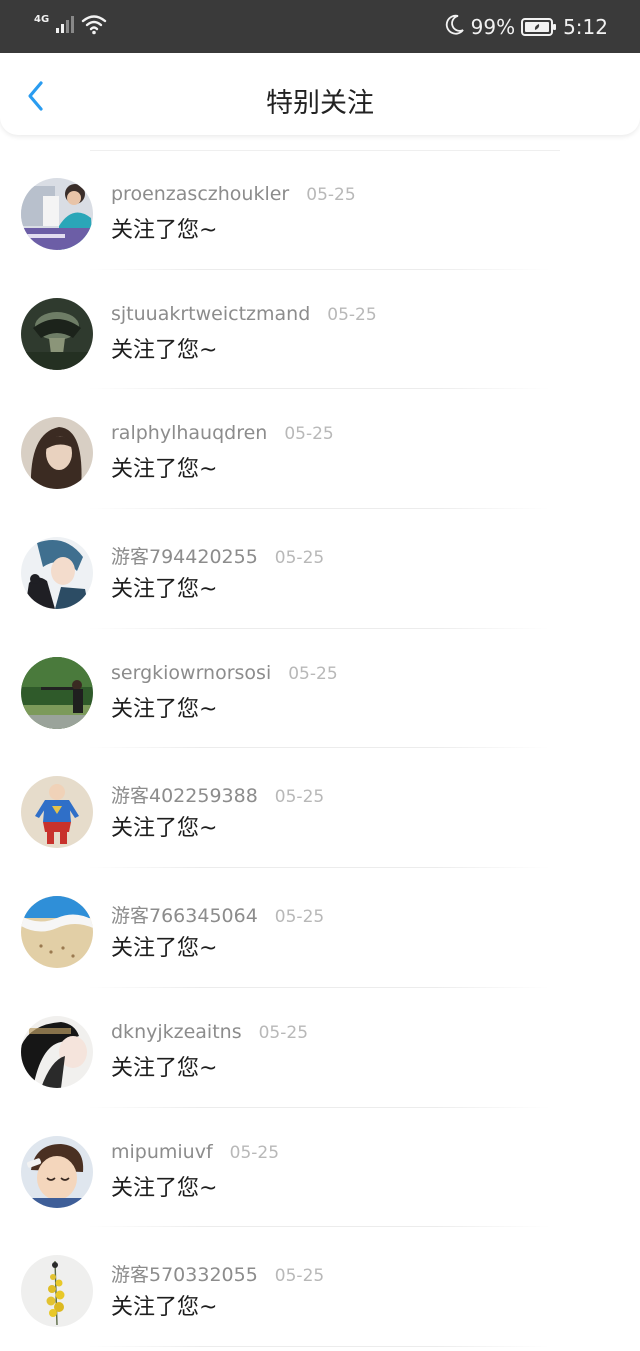 The width and height of the screenshot is (640, 1351). What do you see at coordinates (455, 27) in the screenshot?
I see `moon-icon` at bounding box center [455, 27].